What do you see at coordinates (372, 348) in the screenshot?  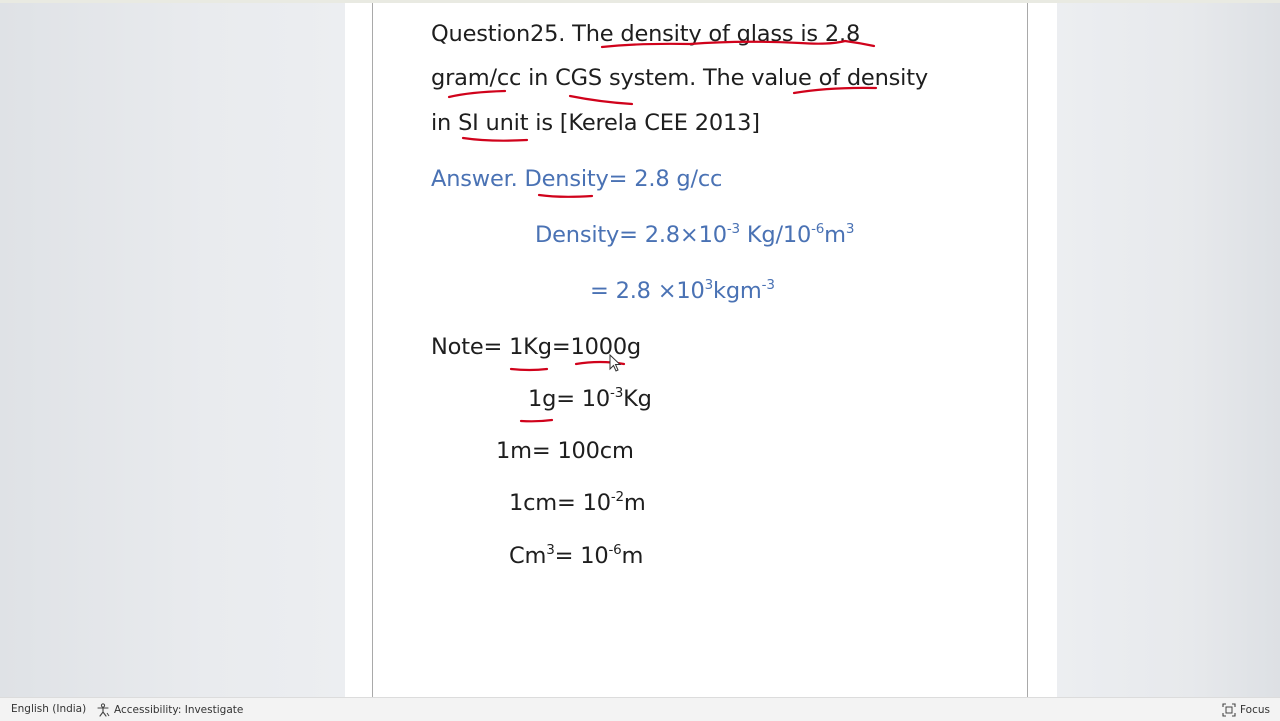 I see `page-border-left` at bounding box center [372, 348].